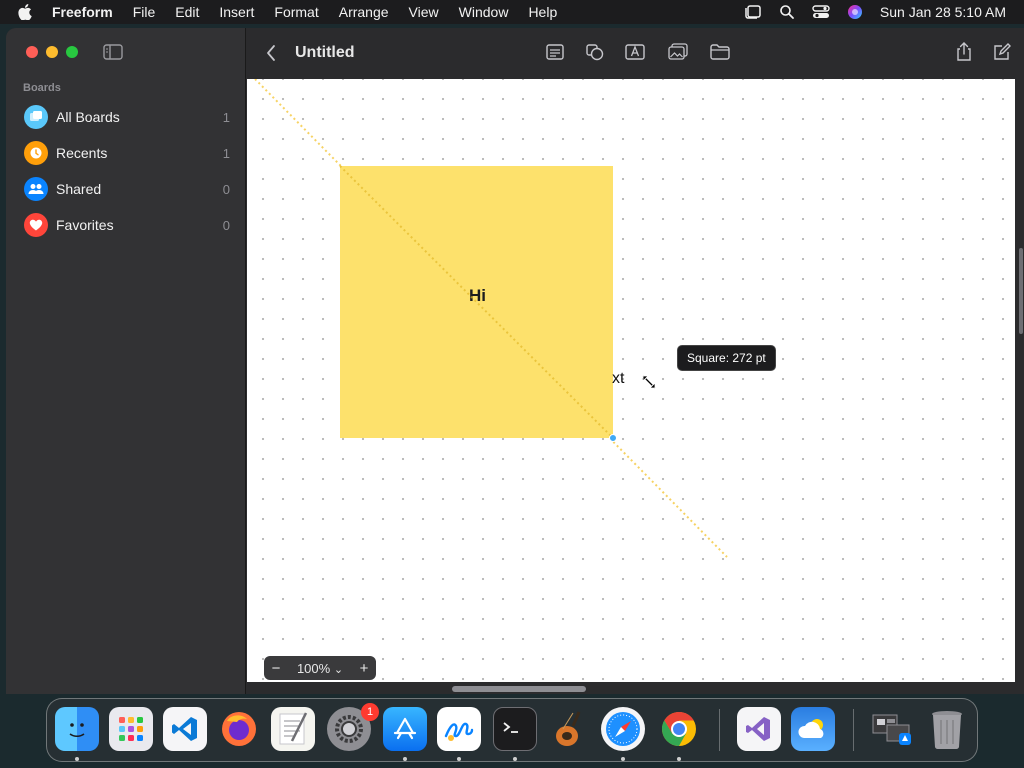 The image size is (1024, 768). Describe the element at coordinates (293, 729) in the screenshot. I see `textedit-icon` at that location.